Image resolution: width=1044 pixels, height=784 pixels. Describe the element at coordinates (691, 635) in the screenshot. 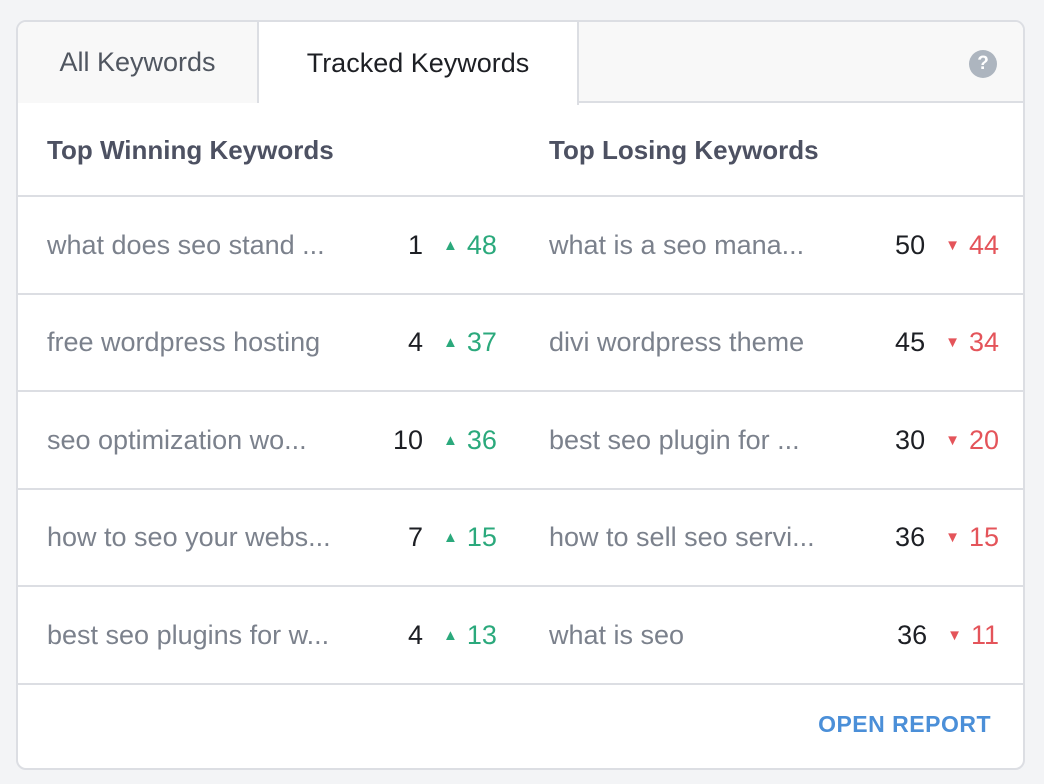

I see `keyword-text: what is seo` at that location.